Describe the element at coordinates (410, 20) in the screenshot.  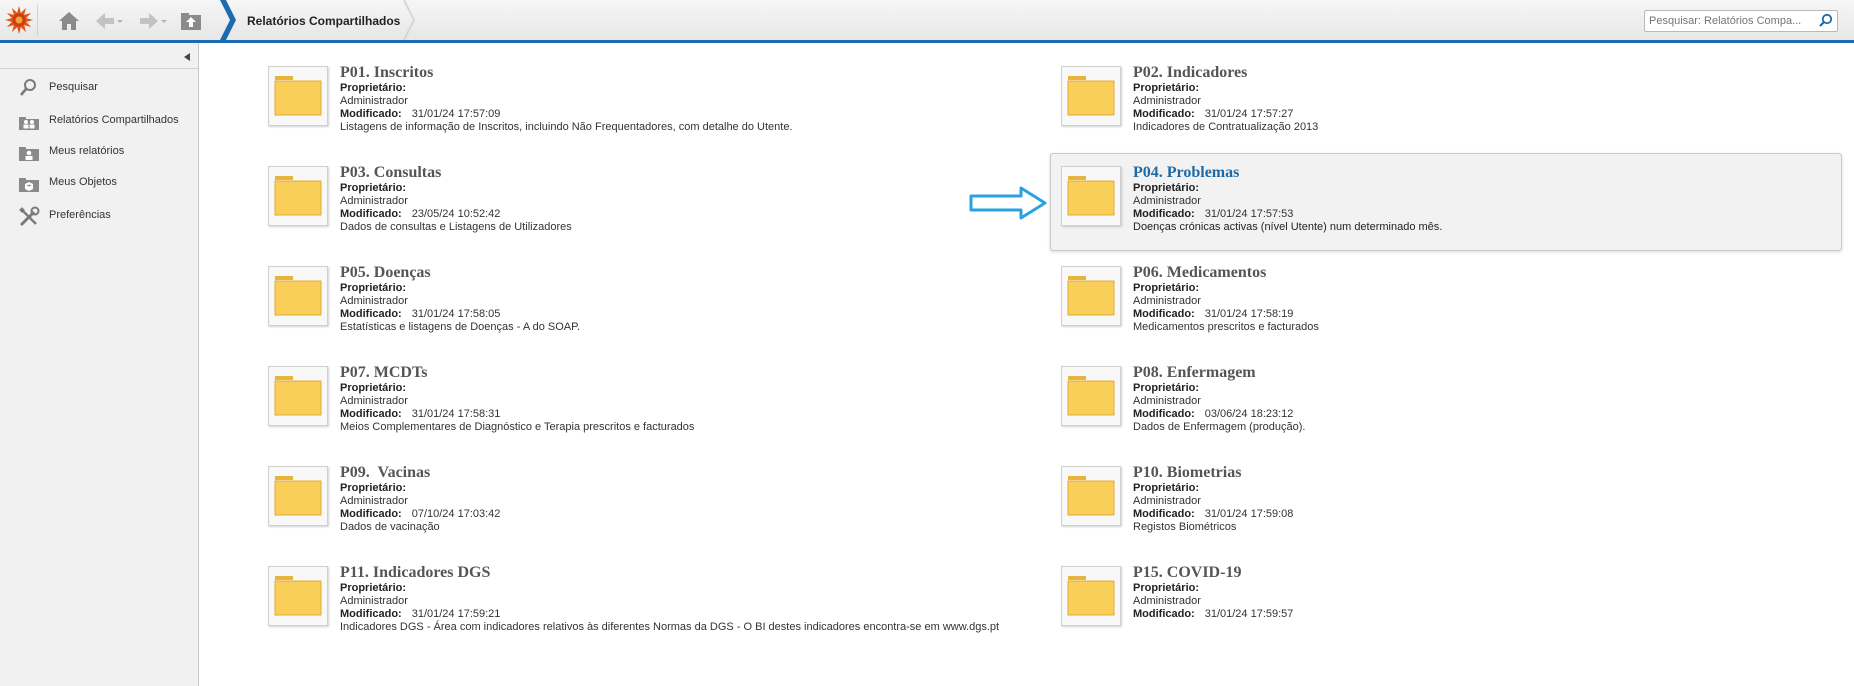
I see `breadcrumb-end` at that location.